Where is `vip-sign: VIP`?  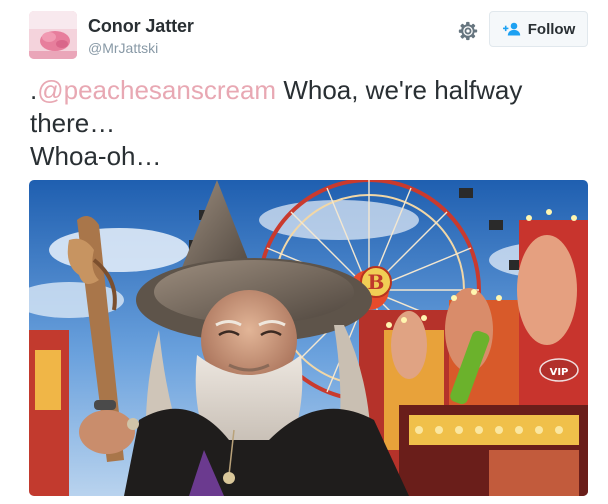
vip-sign: VIP is located at coordinates (559, 372).